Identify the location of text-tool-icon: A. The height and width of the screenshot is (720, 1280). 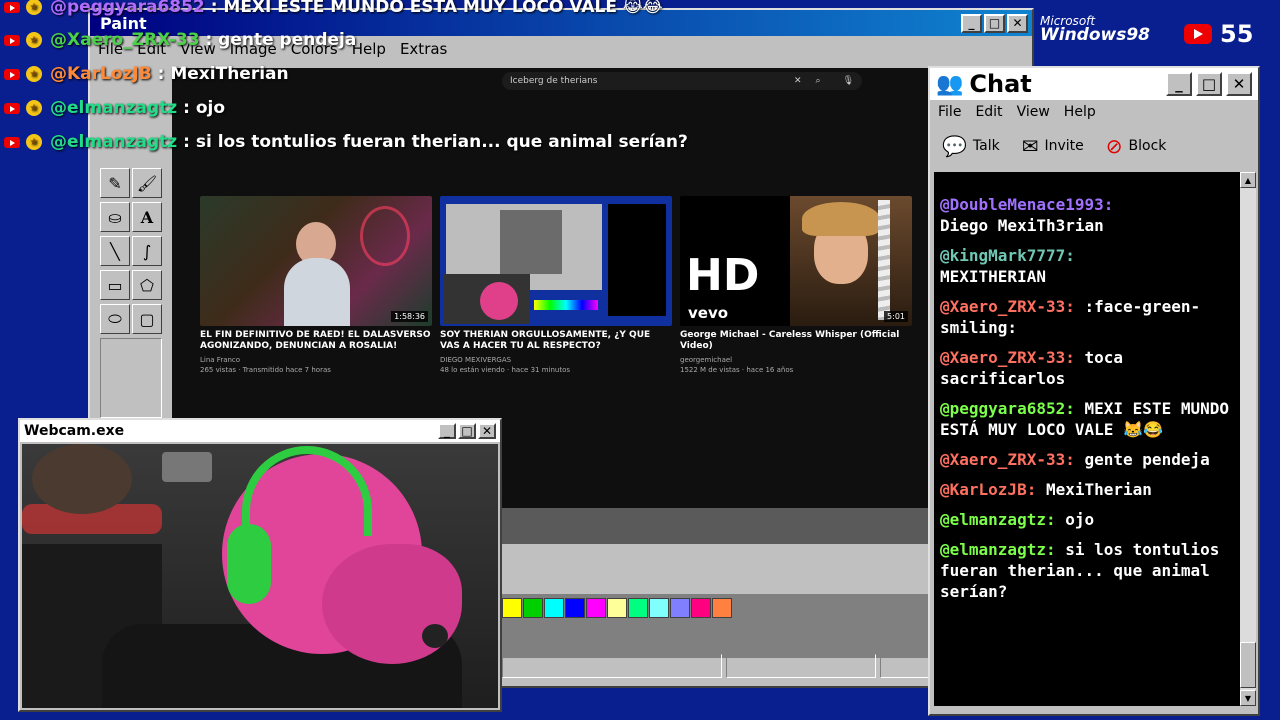
(147, 217).